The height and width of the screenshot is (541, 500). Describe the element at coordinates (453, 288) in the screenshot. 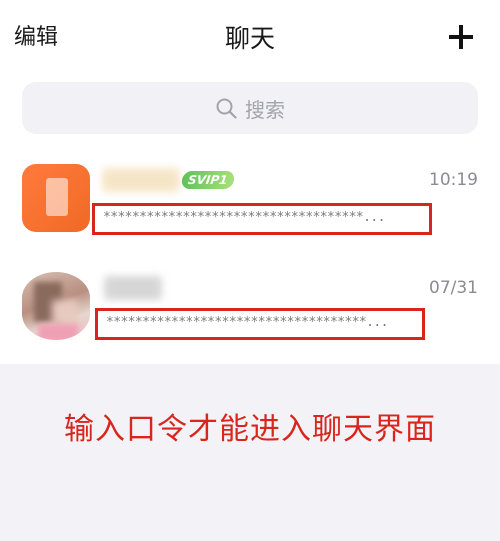

I see `message-time: 07/31` at that location.